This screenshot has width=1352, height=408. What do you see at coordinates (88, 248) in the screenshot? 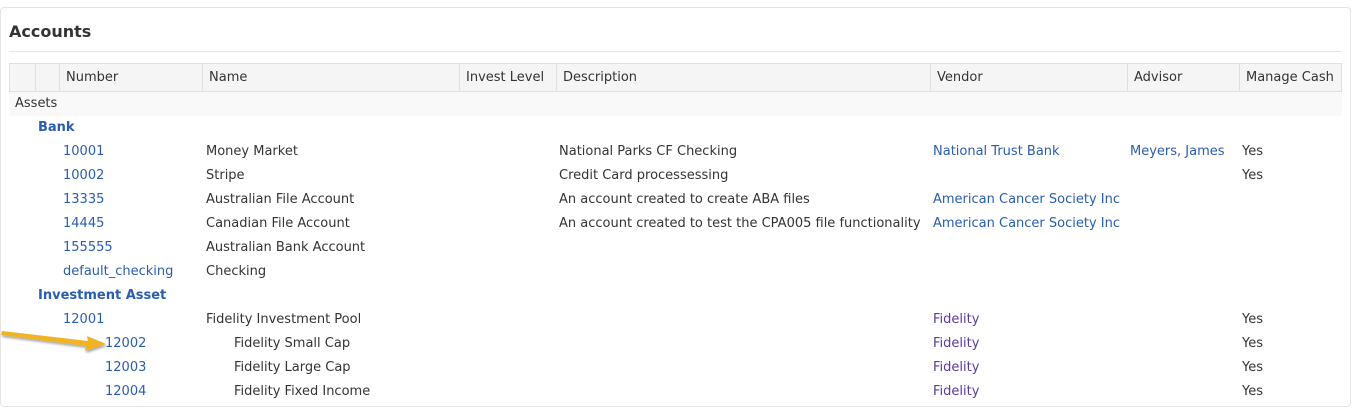
I see `account-number-link: 155555` at bounding box center [88, 248].